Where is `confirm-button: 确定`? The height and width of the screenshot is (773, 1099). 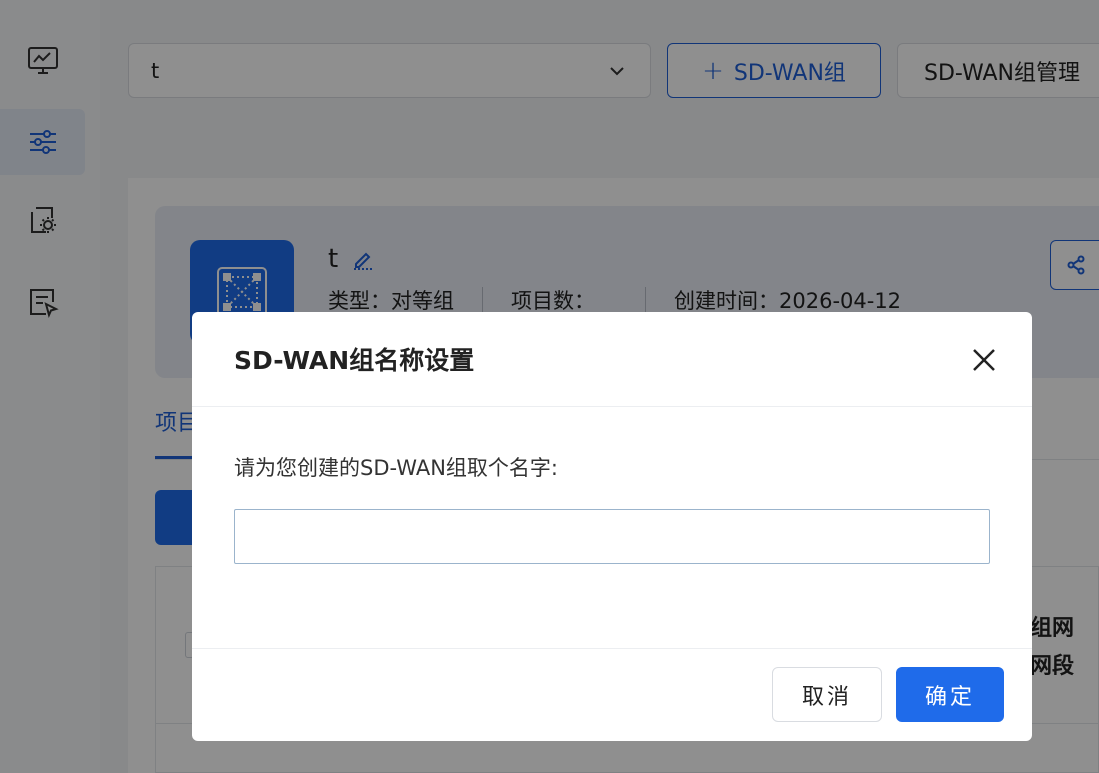 confirm-button: 确定 is located at coordinates (950, 694).